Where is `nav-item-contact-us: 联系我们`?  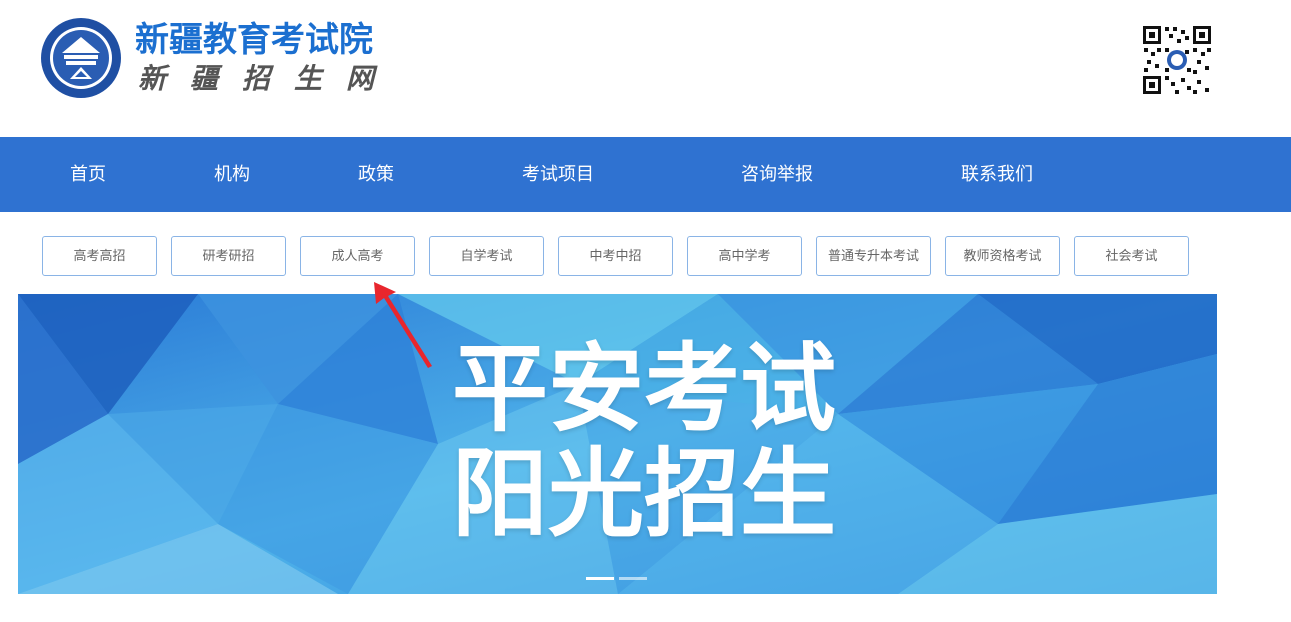 nav-item-contact-us: 联系我们 is located at coordinates (997, 174).